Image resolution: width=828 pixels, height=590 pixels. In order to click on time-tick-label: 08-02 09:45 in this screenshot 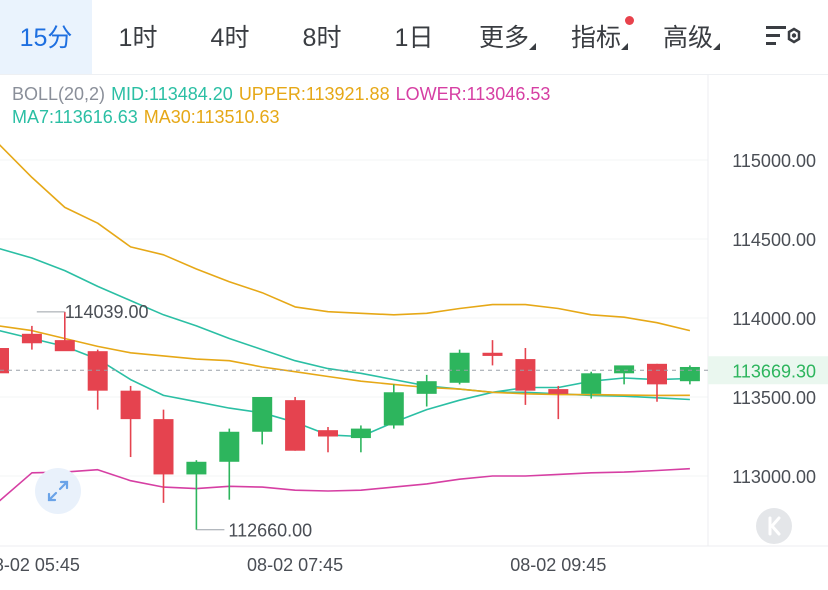, I will do `click(558, 565)`.